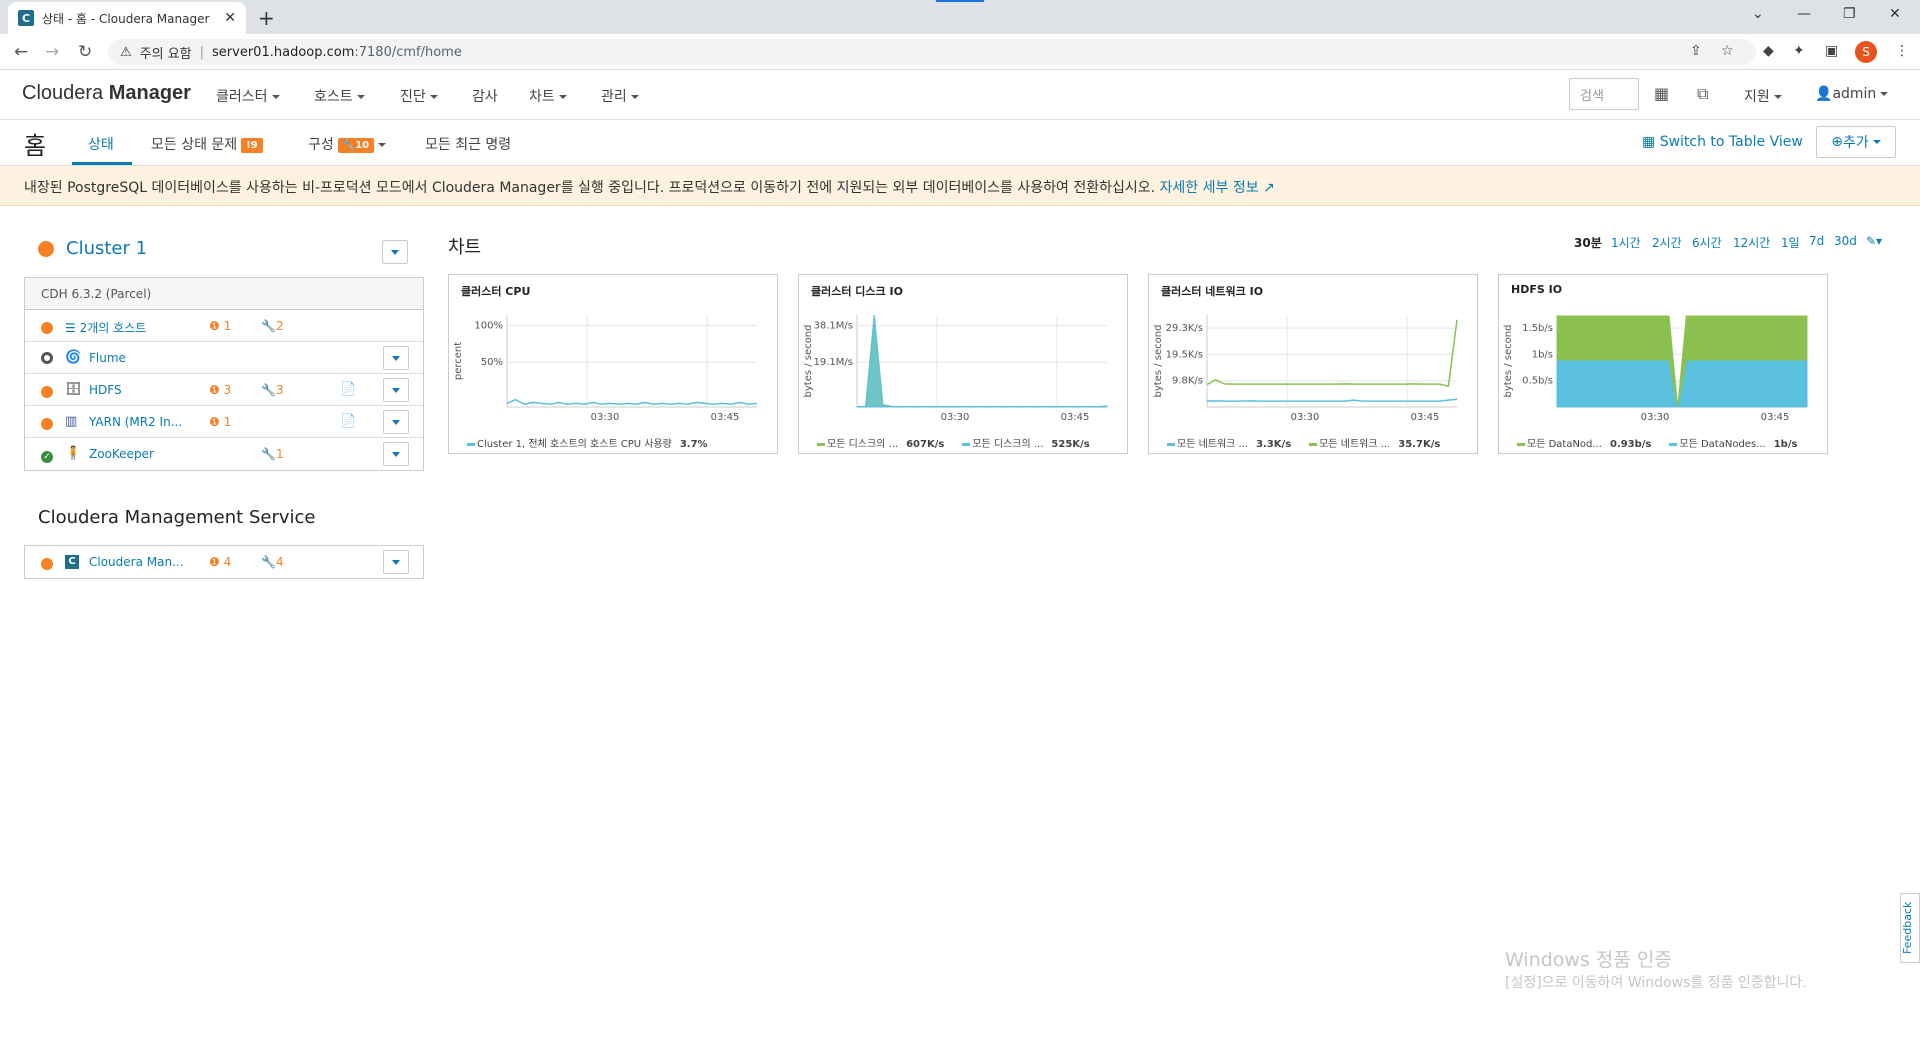 The width and height of the screenshot is (1920, 1040). I want to click on config-issue-count: 🔧1, so click(272, 454).